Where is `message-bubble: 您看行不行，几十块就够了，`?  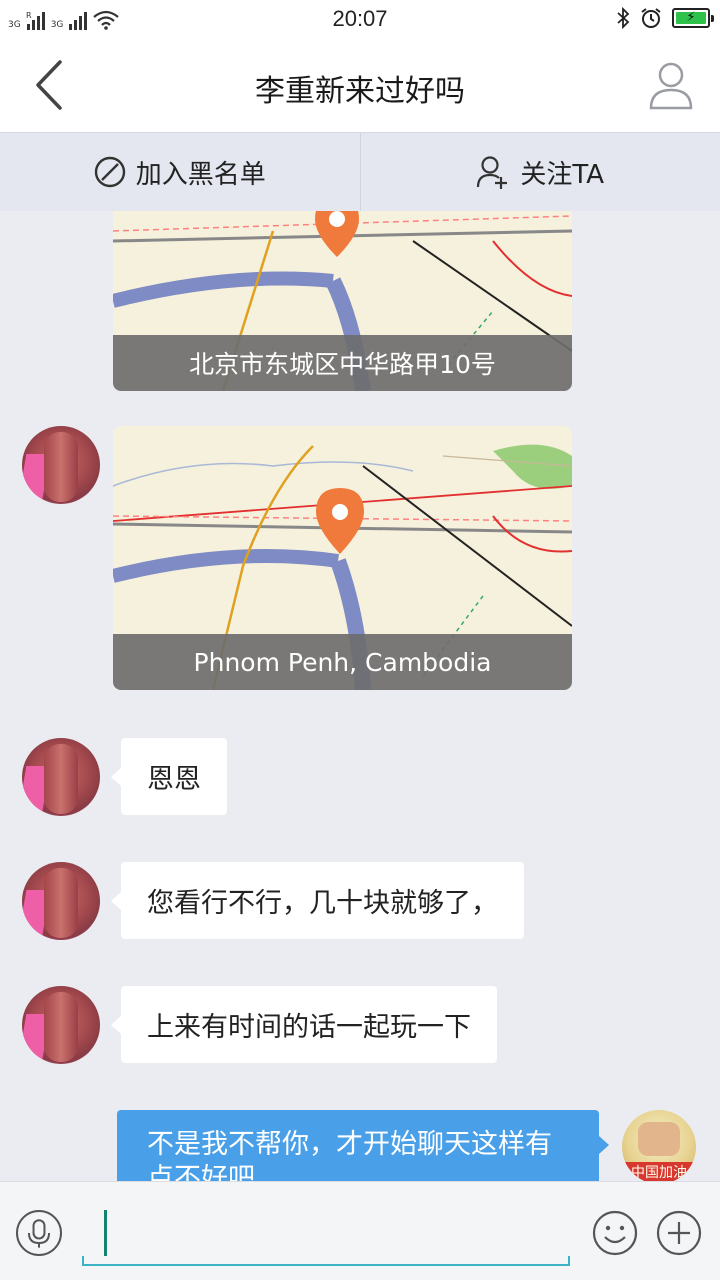
message-bubble: 您看行不行，几十块就够了， is located at coordinates (317, 900).